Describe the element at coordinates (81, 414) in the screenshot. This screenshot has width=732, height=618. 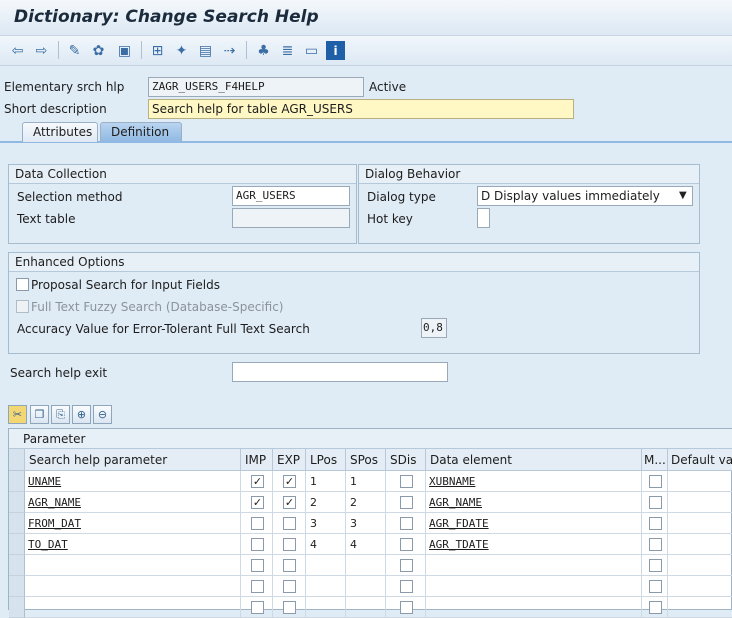
I see `insert-row-icon: ⊕` at that location.